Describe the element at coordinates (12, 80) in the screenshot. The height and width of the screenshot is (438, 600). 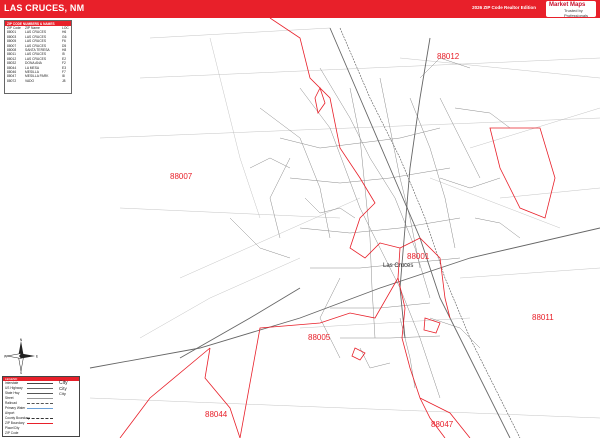
I see `zip-cell: 88072` at that location.